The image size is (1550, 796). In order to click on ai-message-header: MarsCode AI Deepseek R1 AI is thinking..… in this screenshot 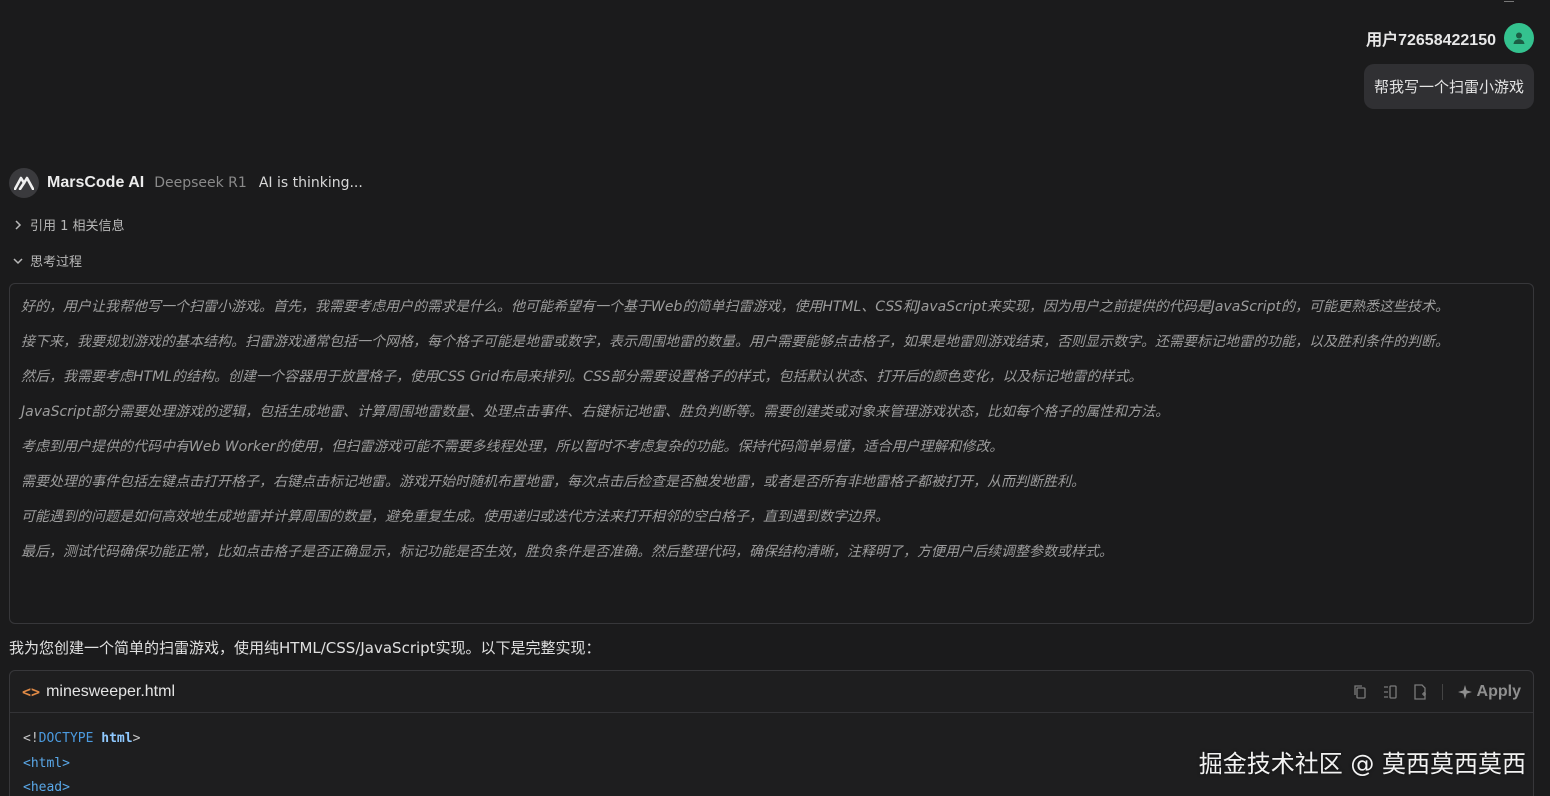, I will do `click(186, 183)`.